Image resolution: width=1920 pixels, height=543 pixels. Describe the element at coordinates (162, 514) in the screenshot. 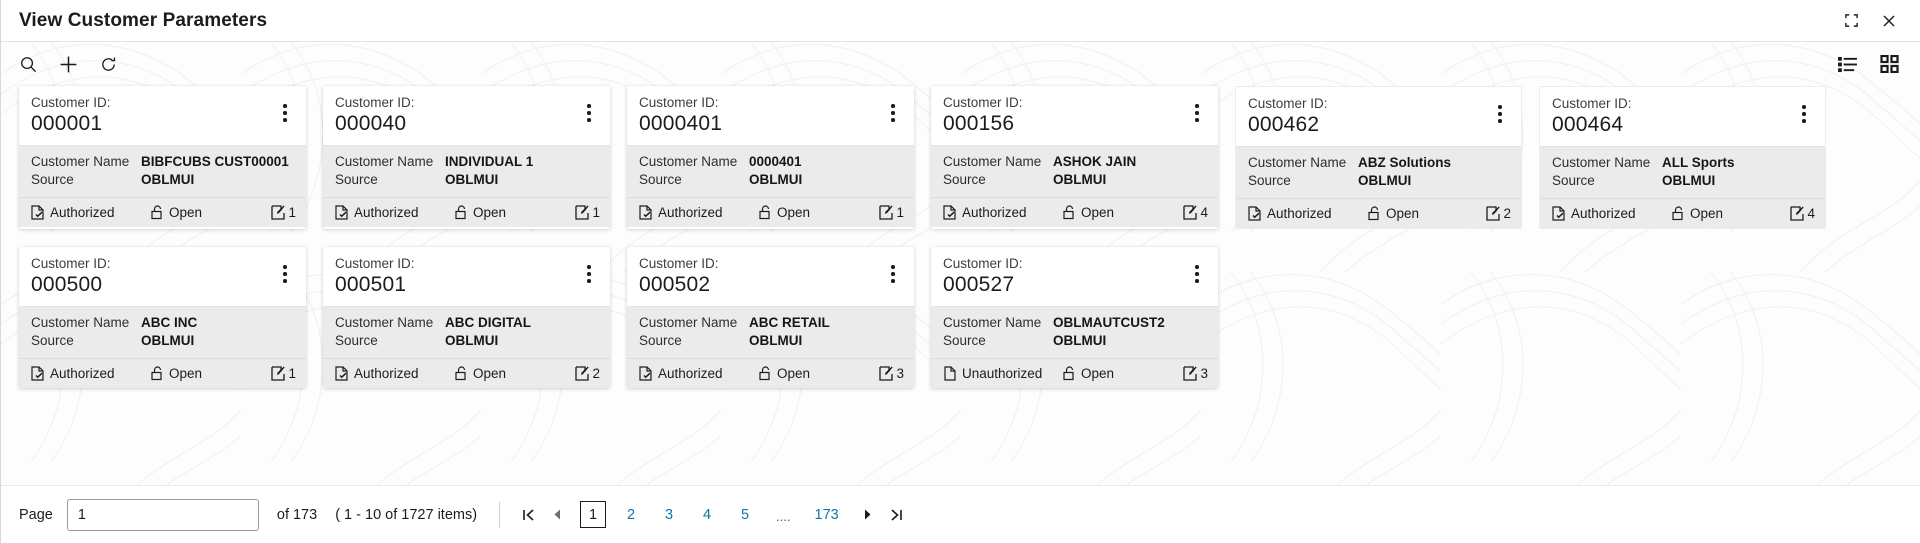

I see `page-input` at that location.